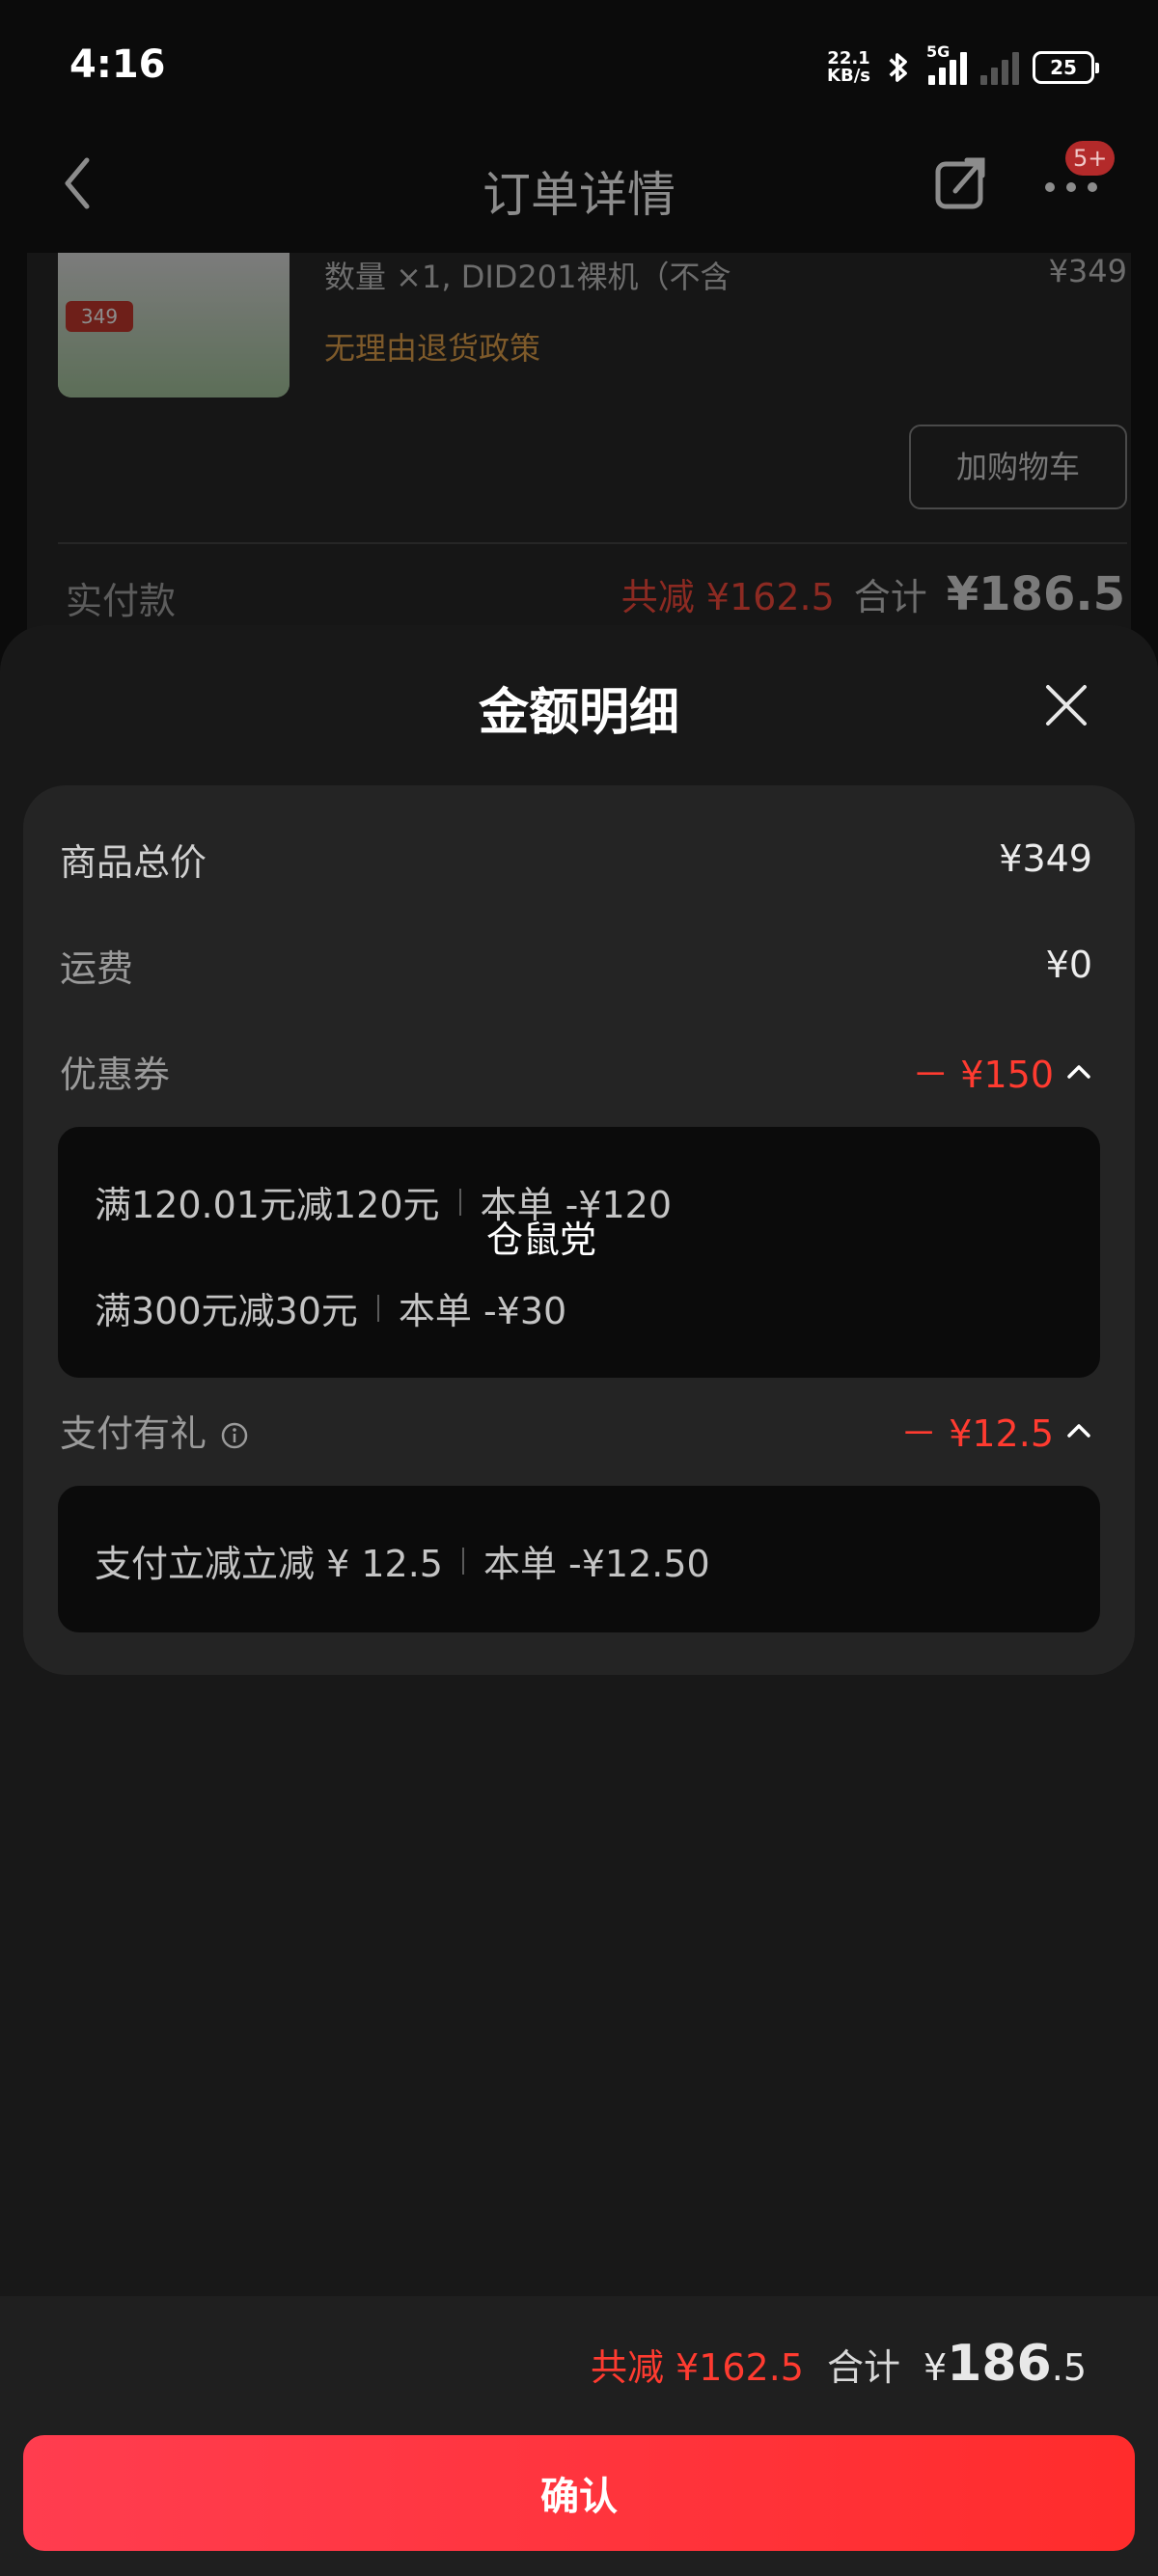 The image size is (1158, 2576). What do you see at coordinates (117, 64) in the screenshot?
I see `status-time: 4:16` at bounding box center [117, 64].